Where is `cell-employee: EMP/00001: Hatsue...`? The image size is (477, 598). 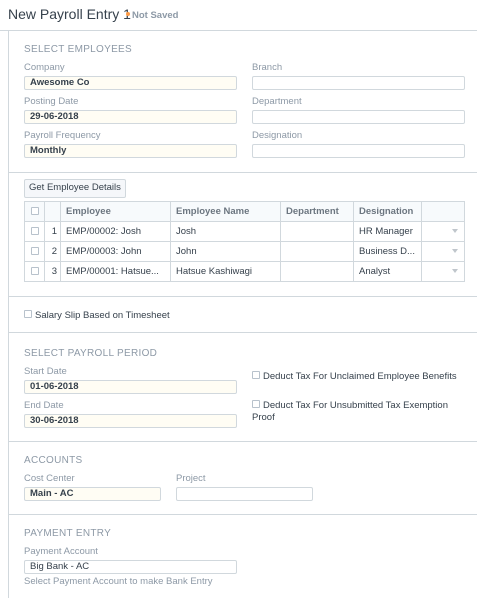 cell-employee: EMP/00001: Hatsue... is located at coordinates (115, 271).